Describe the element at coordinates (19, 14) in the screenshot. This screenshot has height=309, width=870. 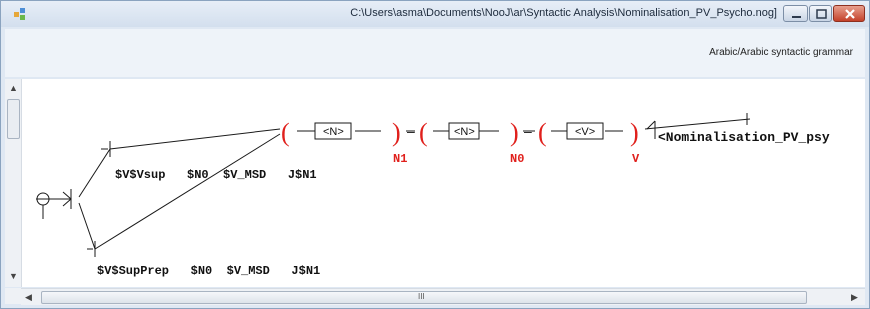
I see `app-icon` at that location.